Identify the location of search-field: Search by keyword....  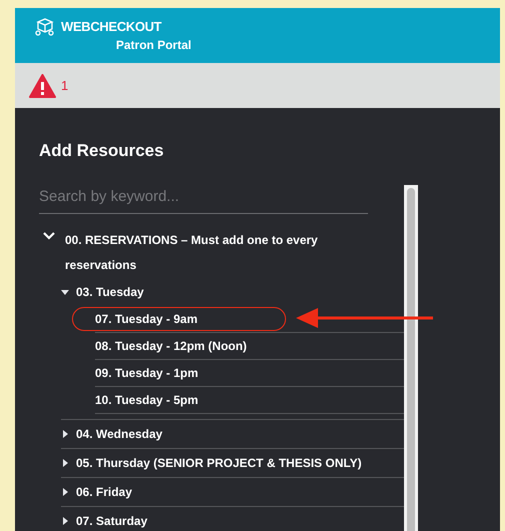
(203, 200).